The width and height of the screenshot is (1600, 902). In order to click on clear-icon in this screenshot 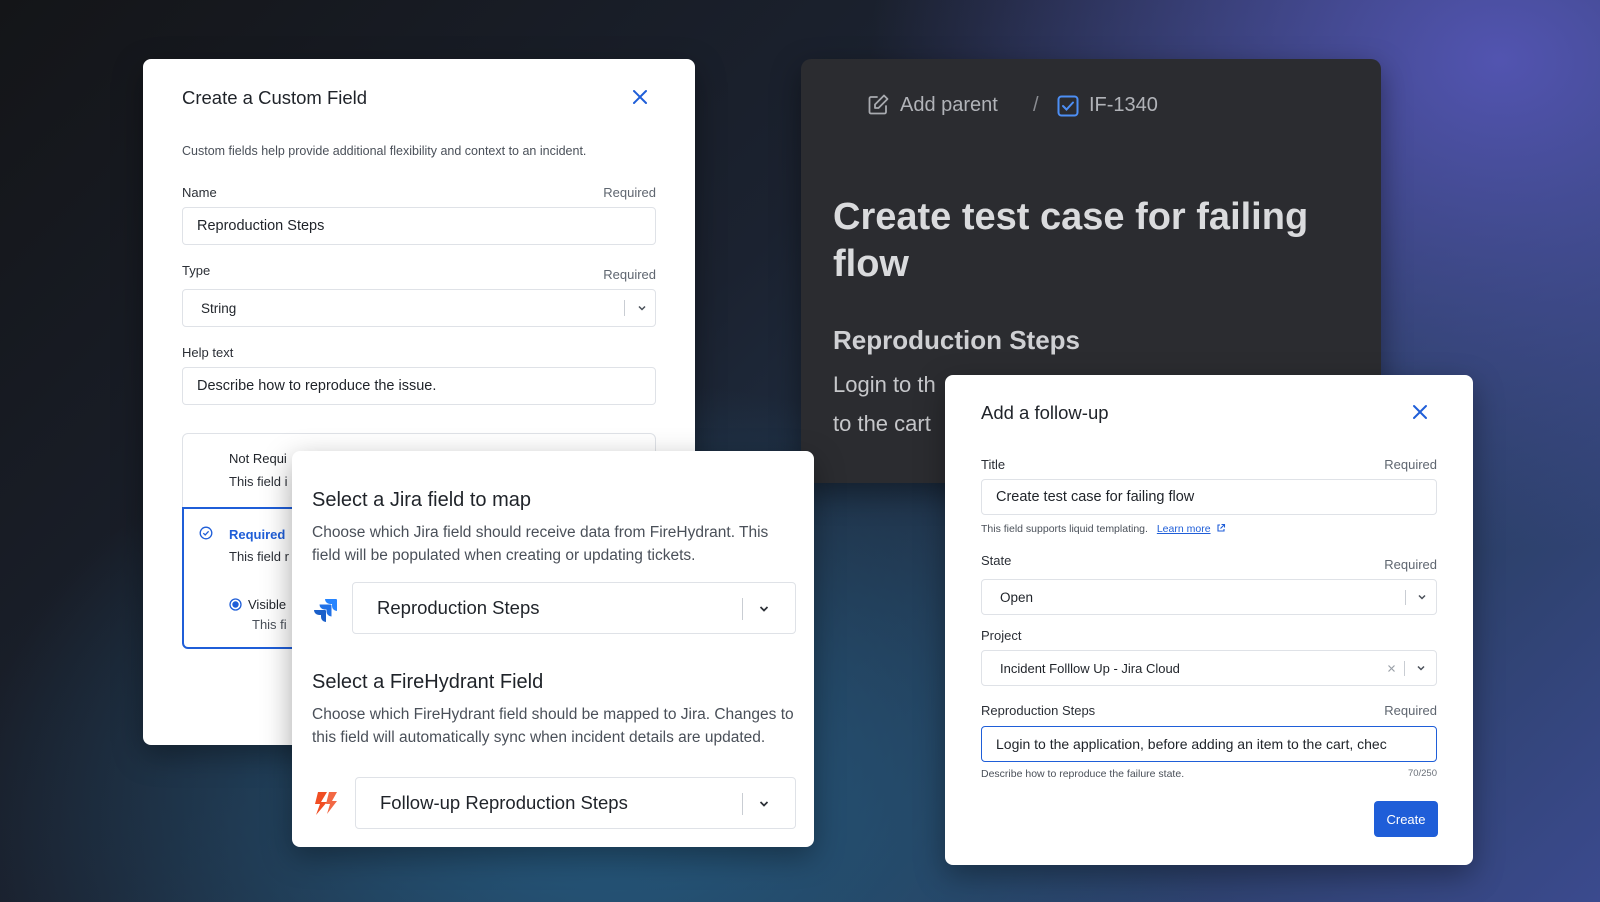, I will do `click(1391, 668)`.